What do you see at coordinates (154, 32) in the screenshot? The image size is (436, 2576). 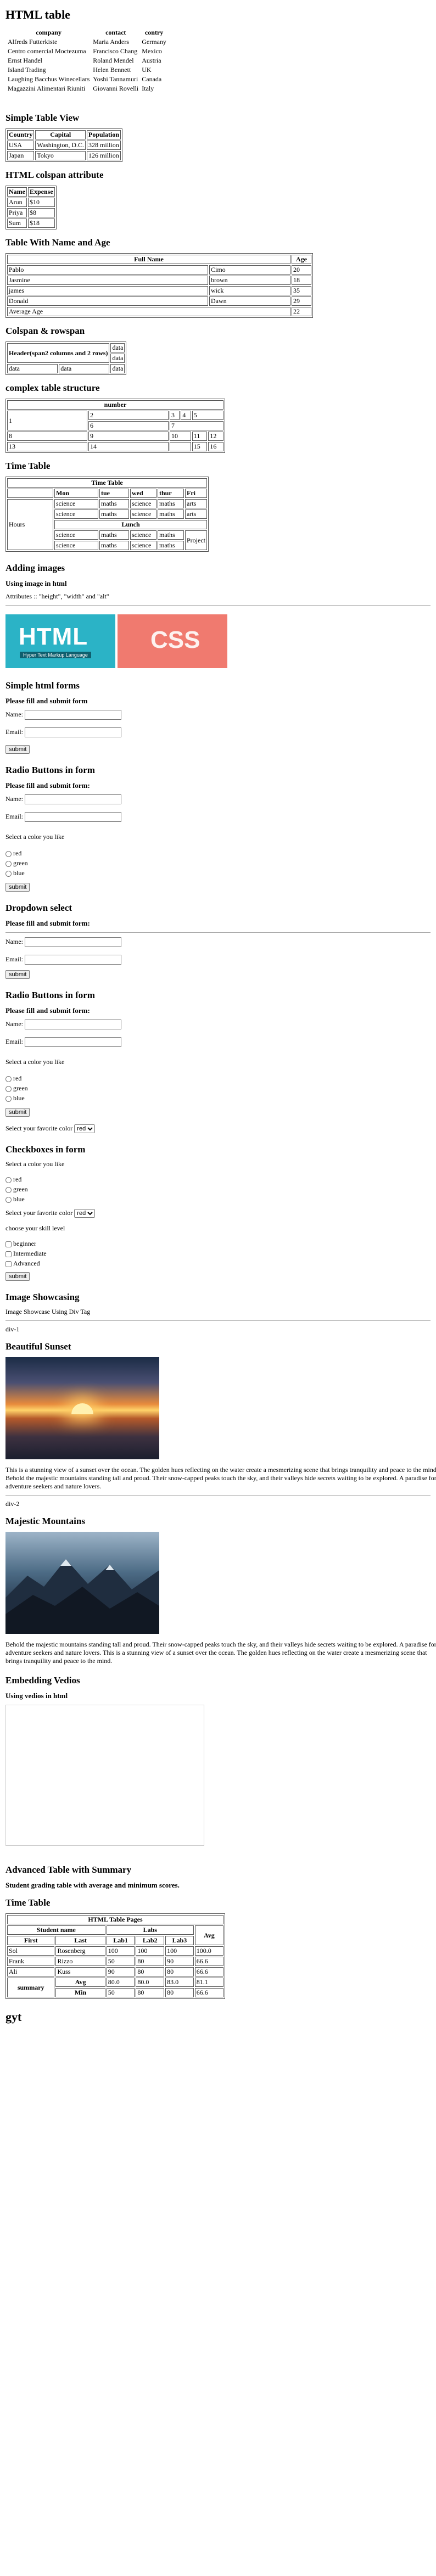 I see `table-header: contry` at bounding box center [154, 32].